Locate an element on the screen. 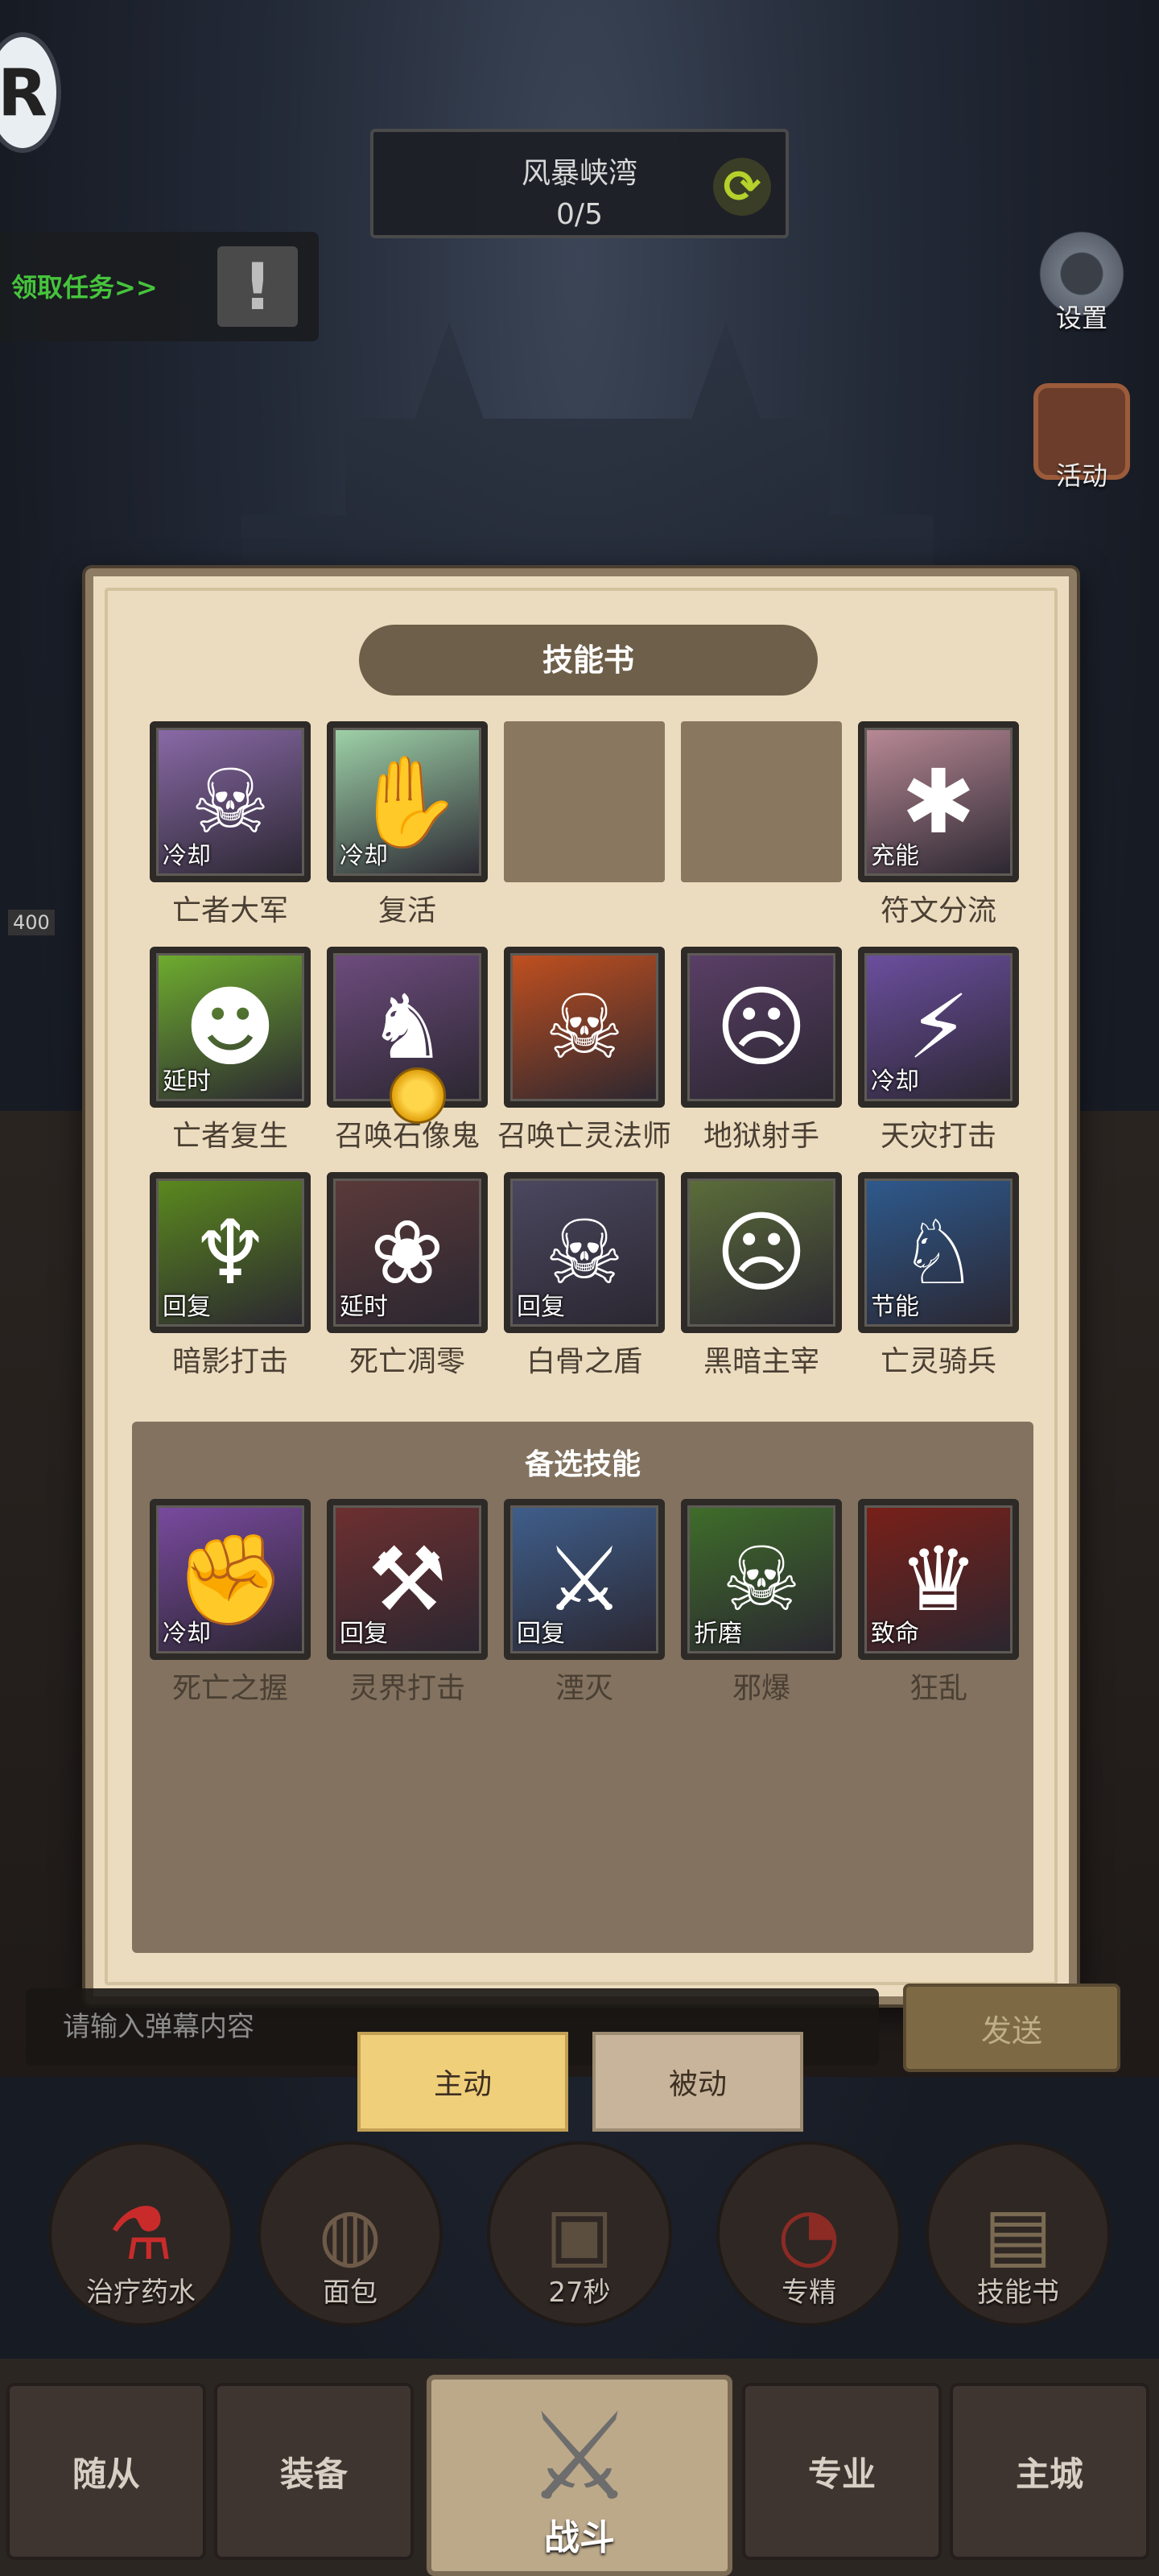  quick-item-label: 专精 is located at coordinates (809, 2293).